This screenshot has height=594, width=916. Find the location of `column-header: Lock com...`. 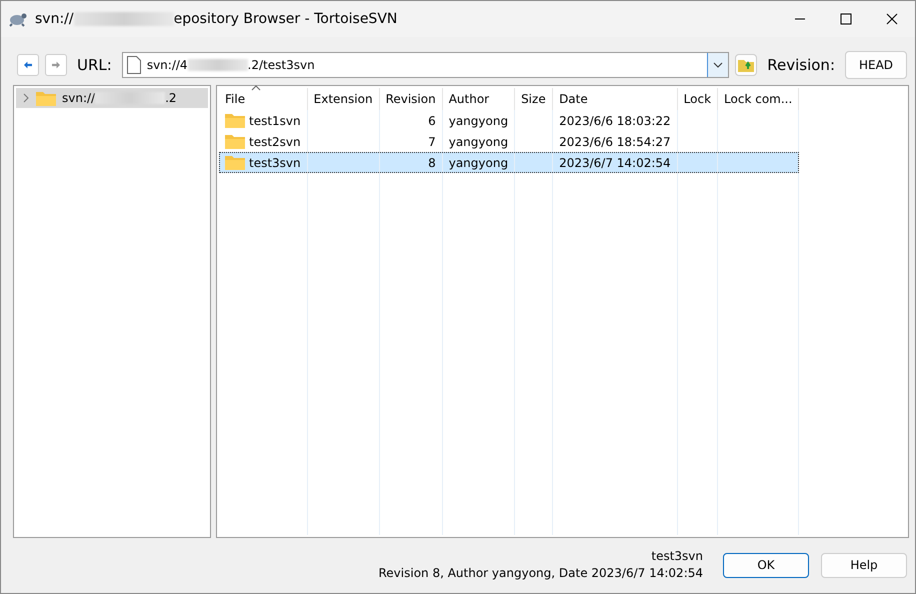

column-header: Lock com... is located at coordinates (758, 99).